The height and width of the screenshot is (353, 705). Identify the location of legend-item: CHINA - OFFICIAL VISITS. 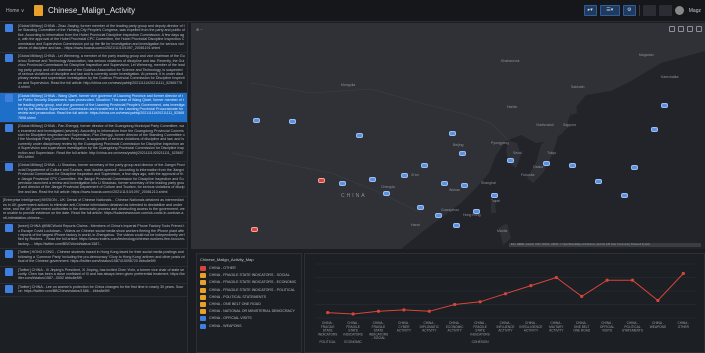
(249, 319).